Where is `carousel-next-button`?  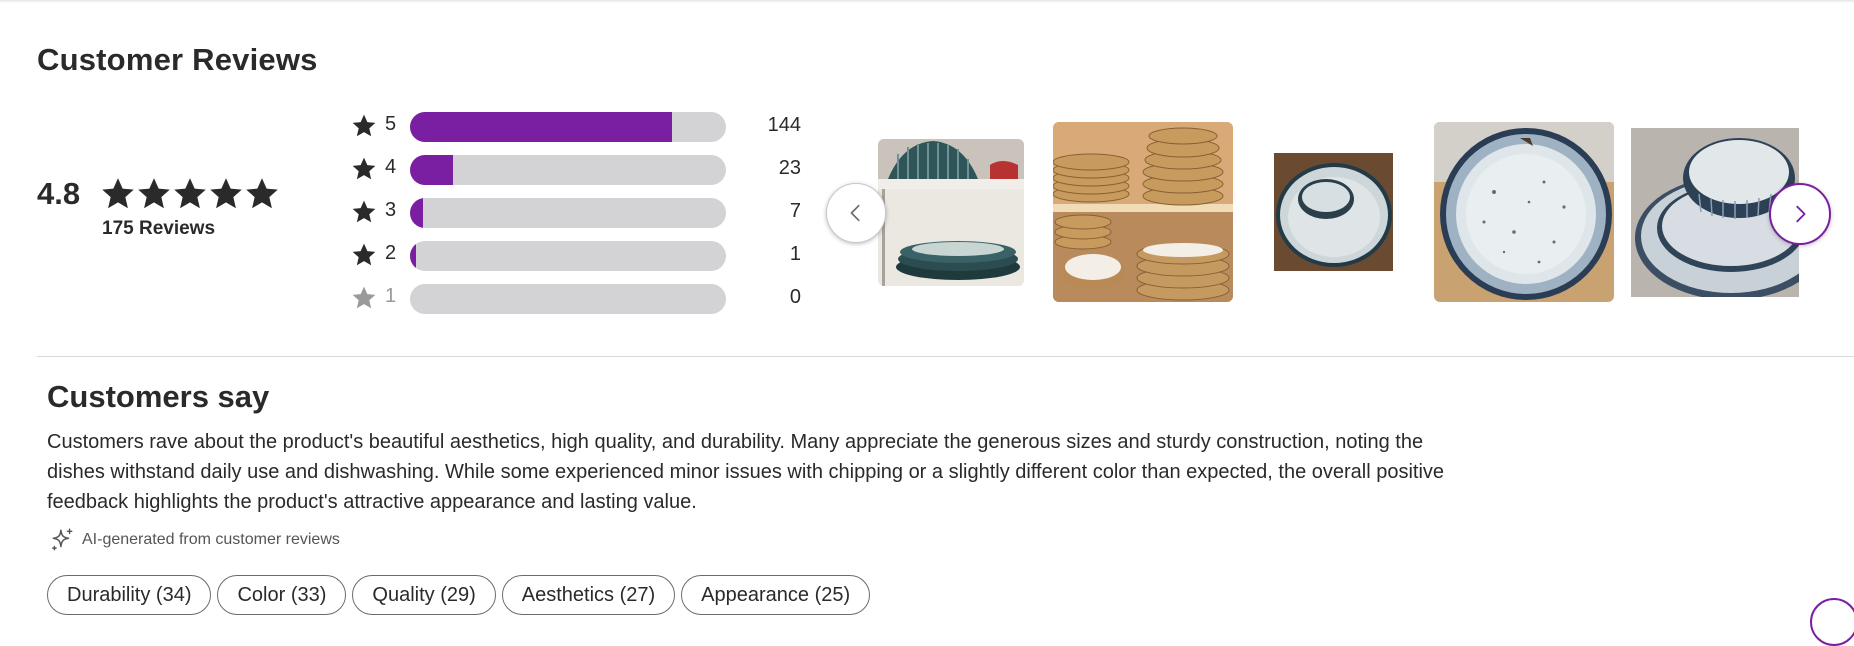
carousel-next-button is located at coordinates (1800, 214).